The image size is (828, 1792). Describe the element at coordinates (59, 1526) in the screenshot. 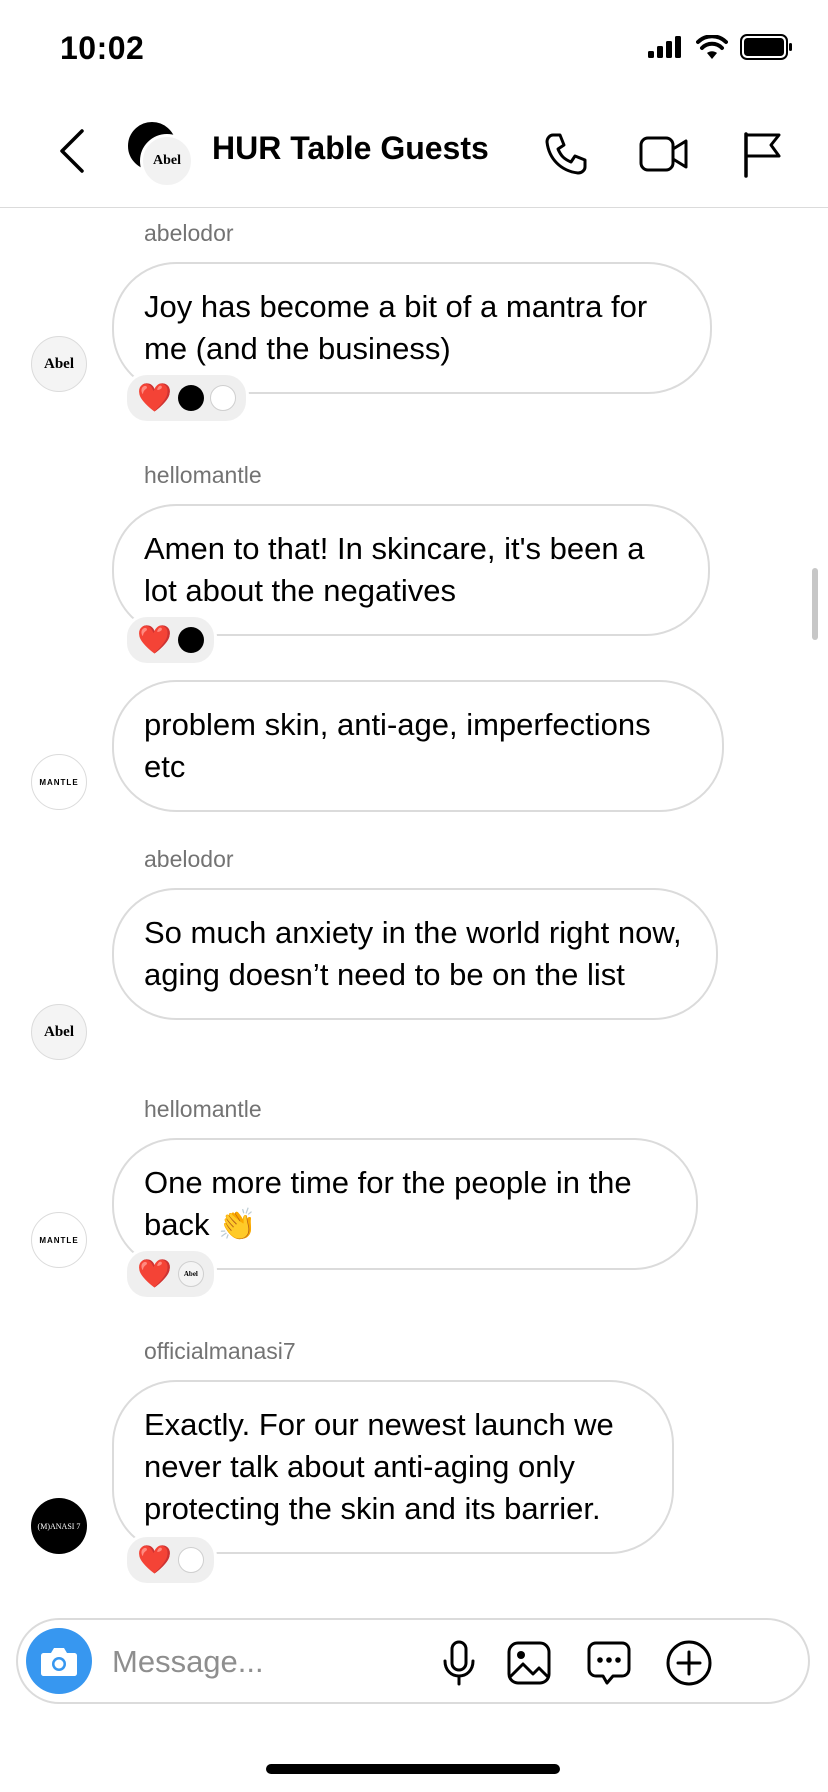

I see `sender-avatar: (M)ANASI 7` at that location.